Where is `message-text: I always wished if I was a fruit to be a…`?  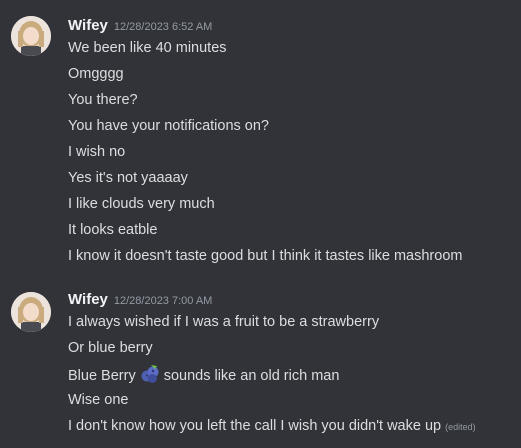
message-text: I always wished if I was a fruit to be a… is located at coordinates (224, 322).